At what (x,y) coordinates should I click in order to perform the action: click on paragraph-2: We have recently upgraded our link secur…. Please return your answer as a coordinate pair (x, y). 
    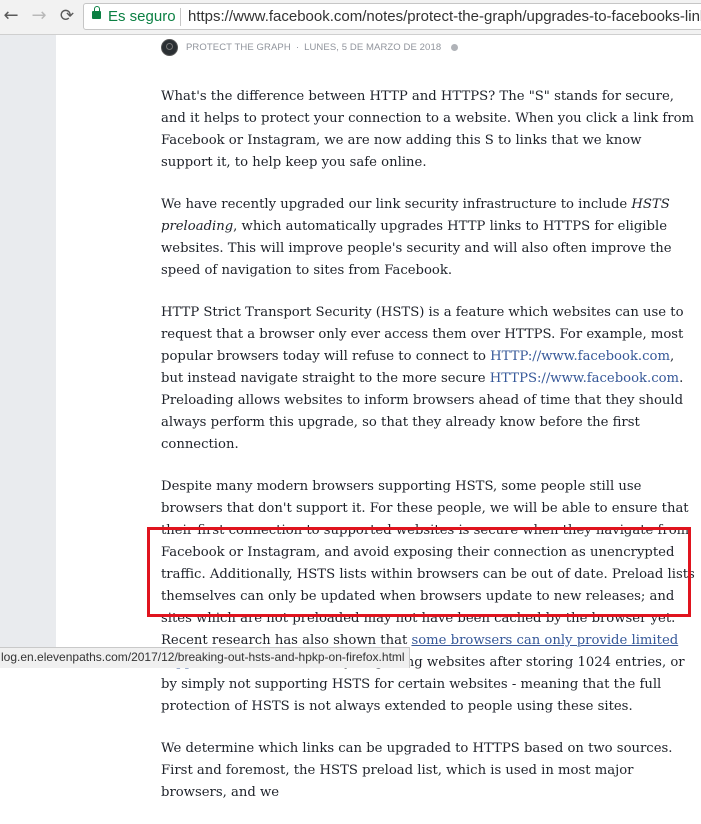
    Looking at the image, I should click on (428, 238).